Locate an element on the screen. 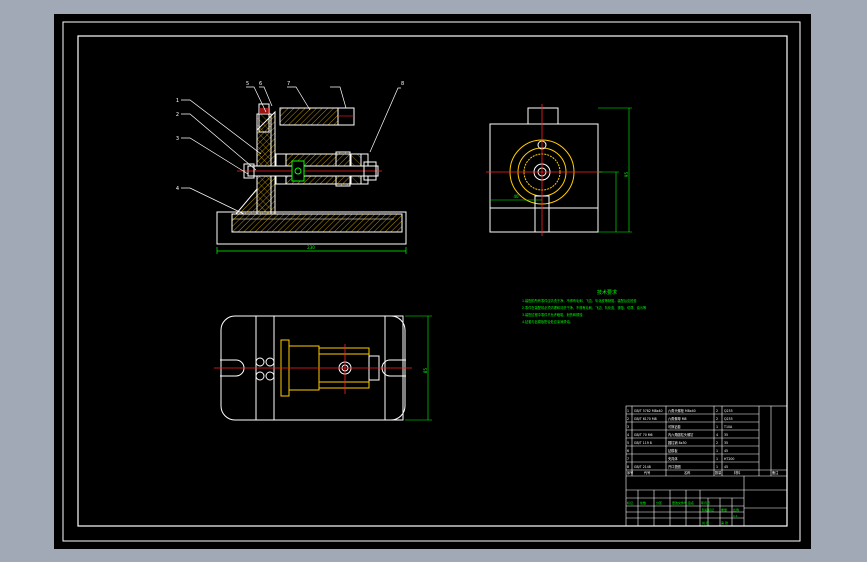 This screenshot has width=867, height=562. top-view is located at coordinates (323, 368).